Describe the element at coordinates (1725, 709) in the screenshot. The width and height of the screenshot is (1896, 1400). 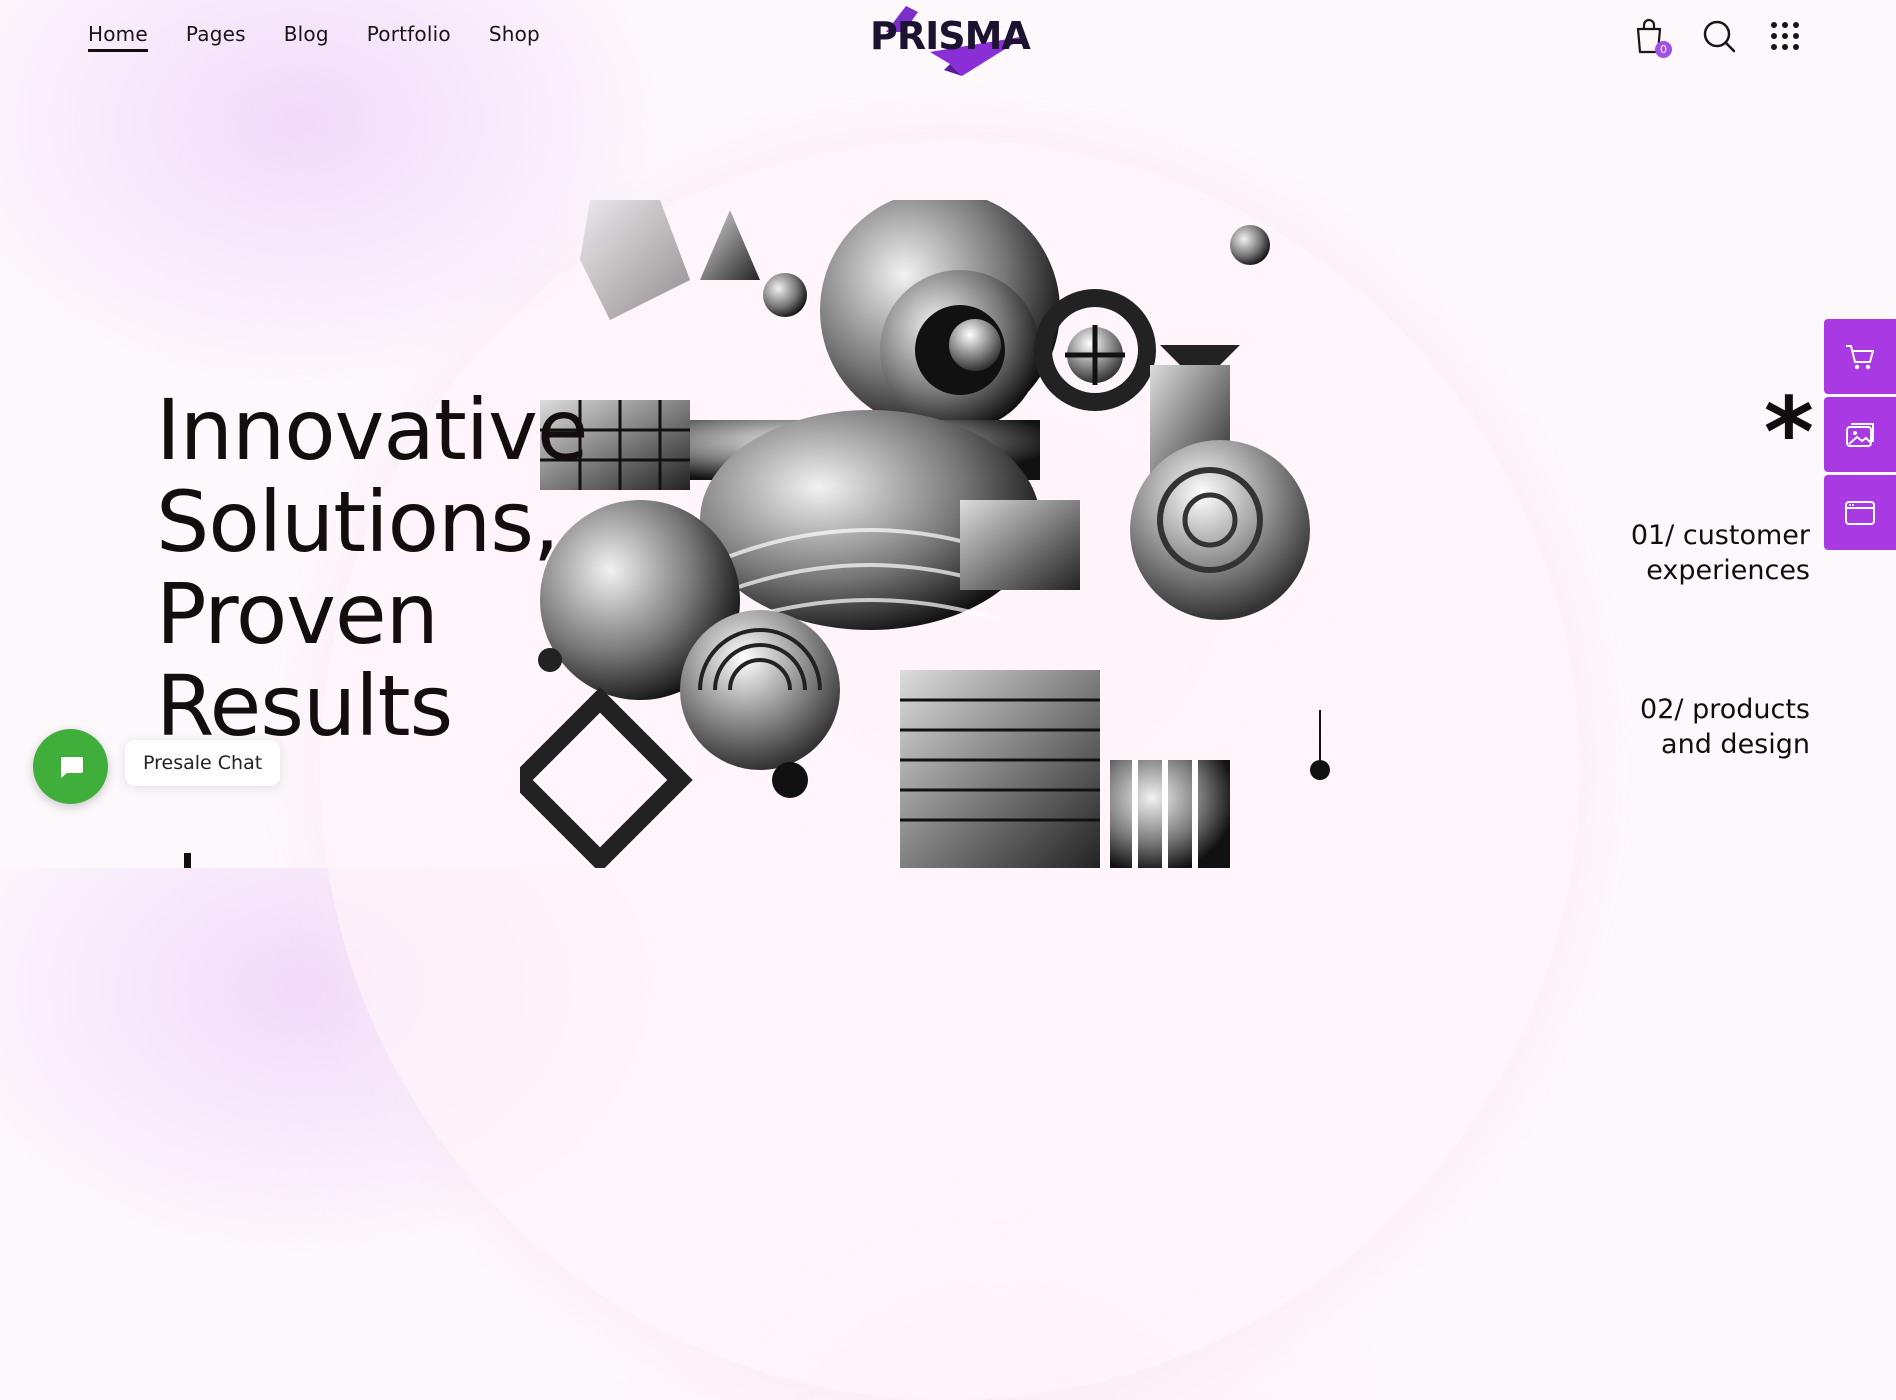
I see `feature-2-line-1: 02/ products` at that location.